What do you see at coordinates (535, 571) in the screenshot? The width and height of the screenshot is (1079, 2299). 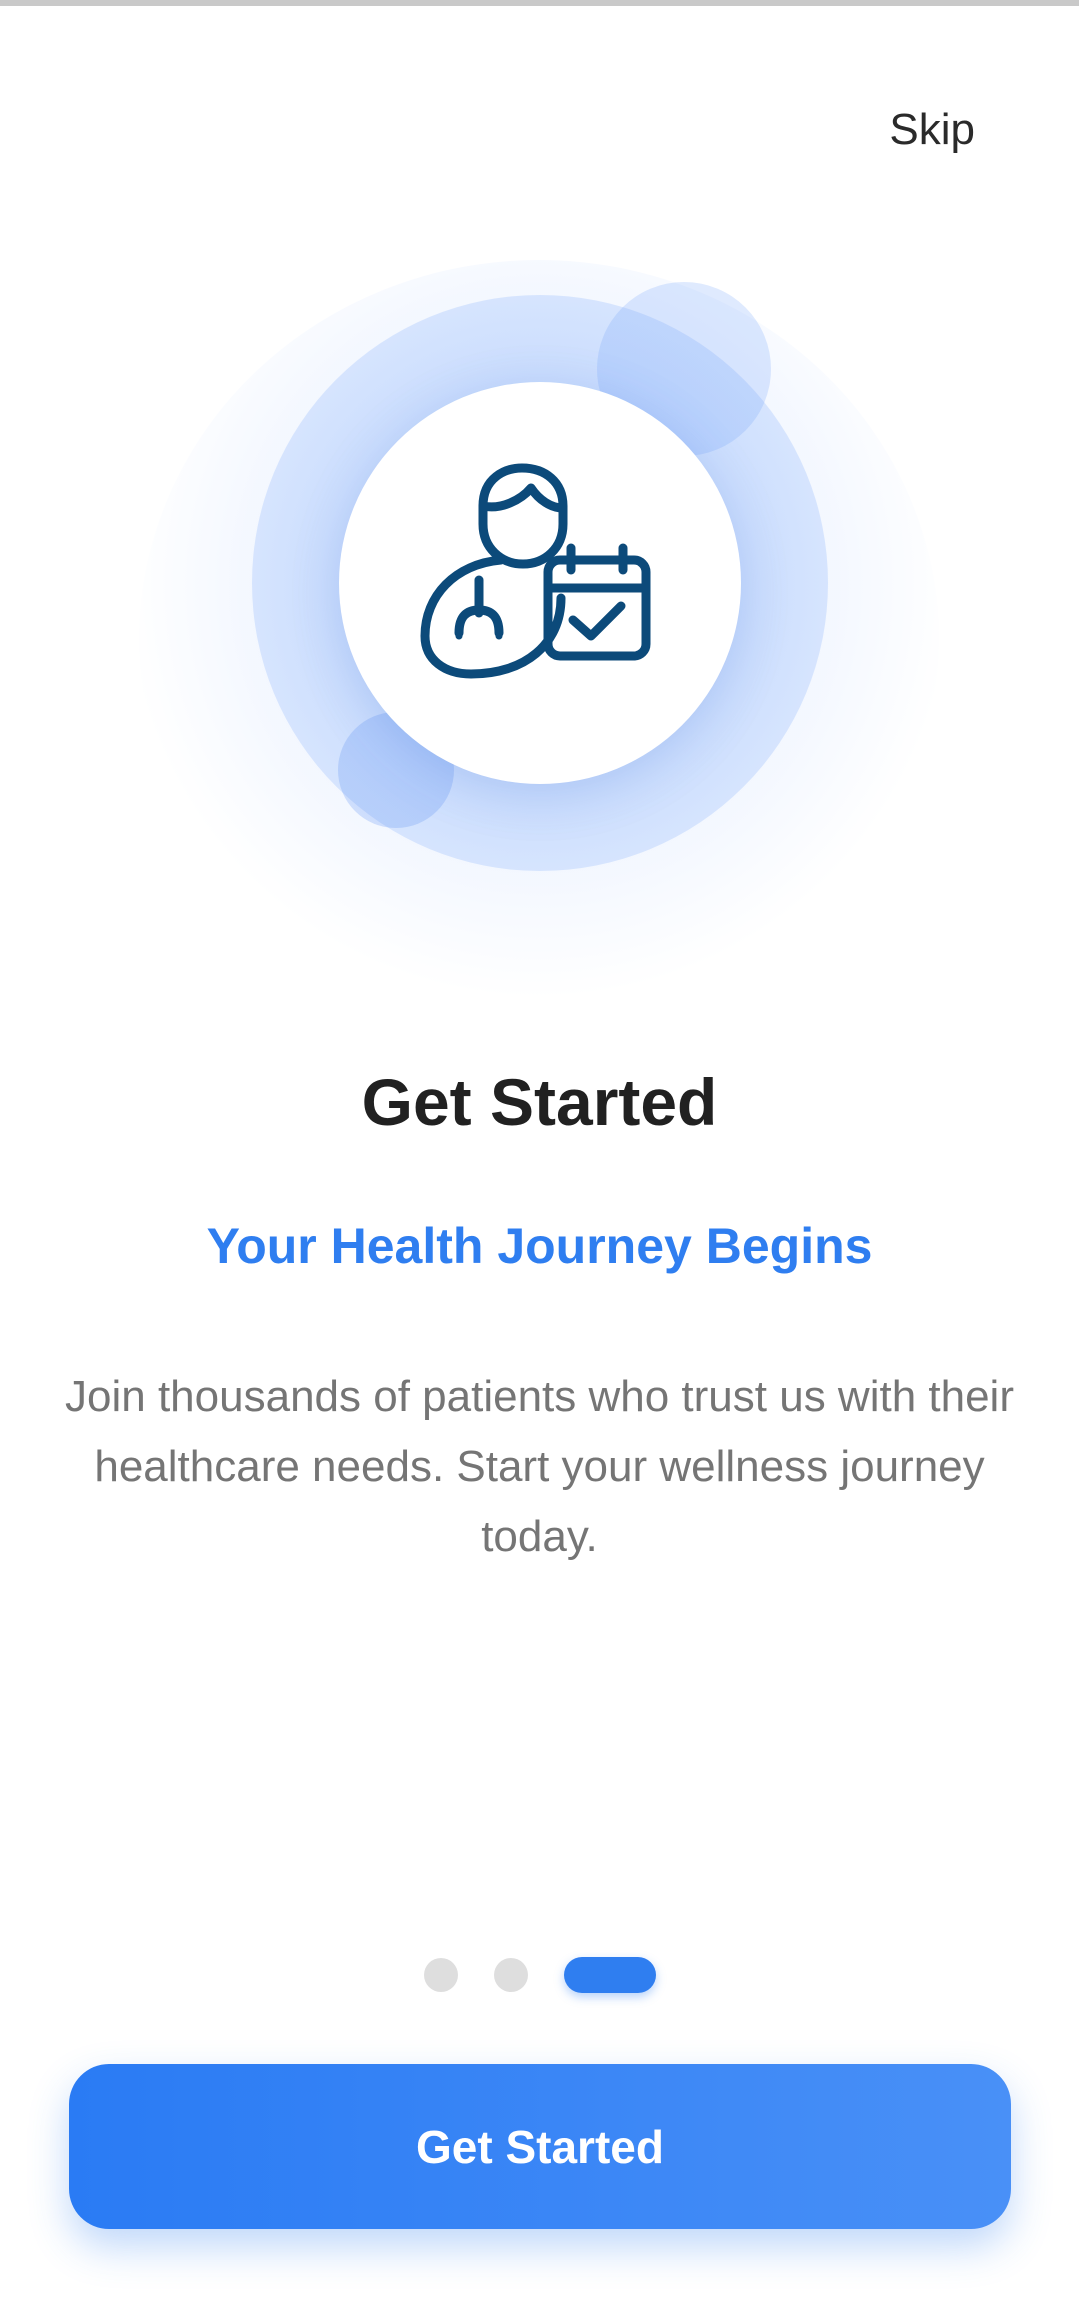 I see `doctor-calendar-icon` at bounding box center [535, 571].